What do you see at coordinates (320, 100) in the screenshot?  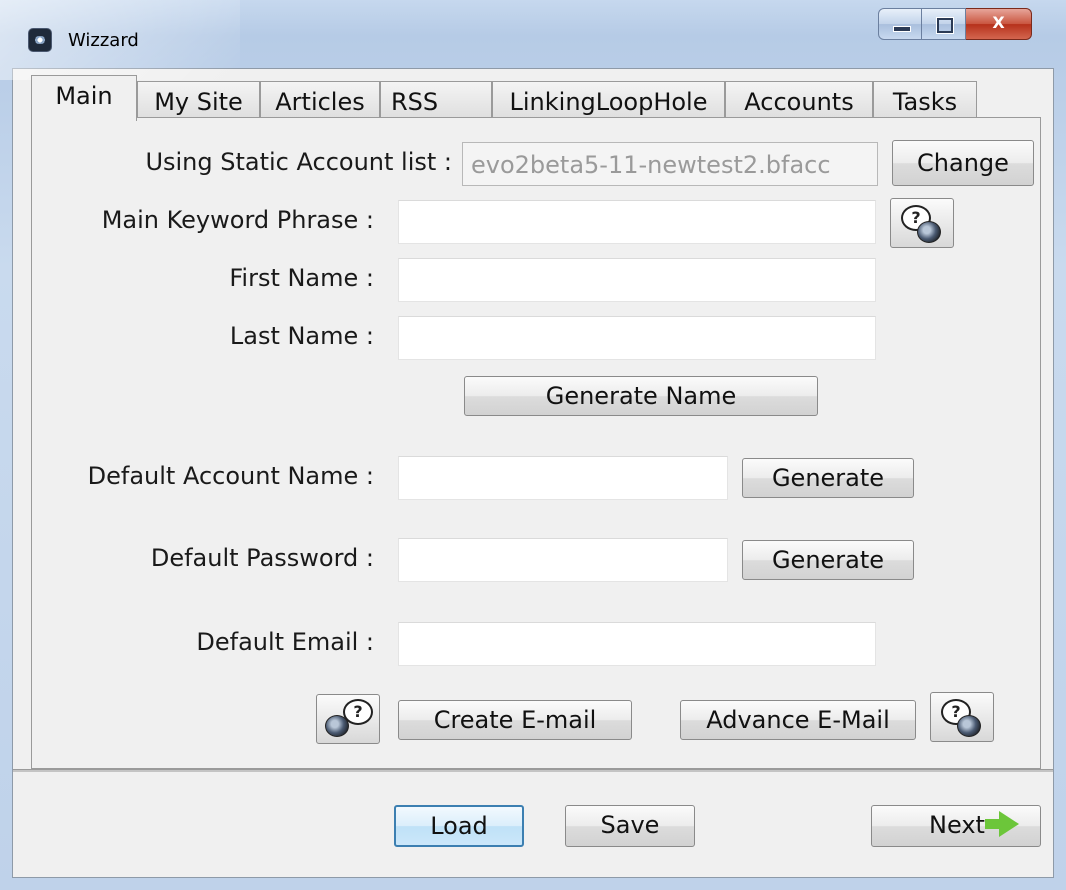 I see `tab-articles: Articles` at bounding box center [320, 100].